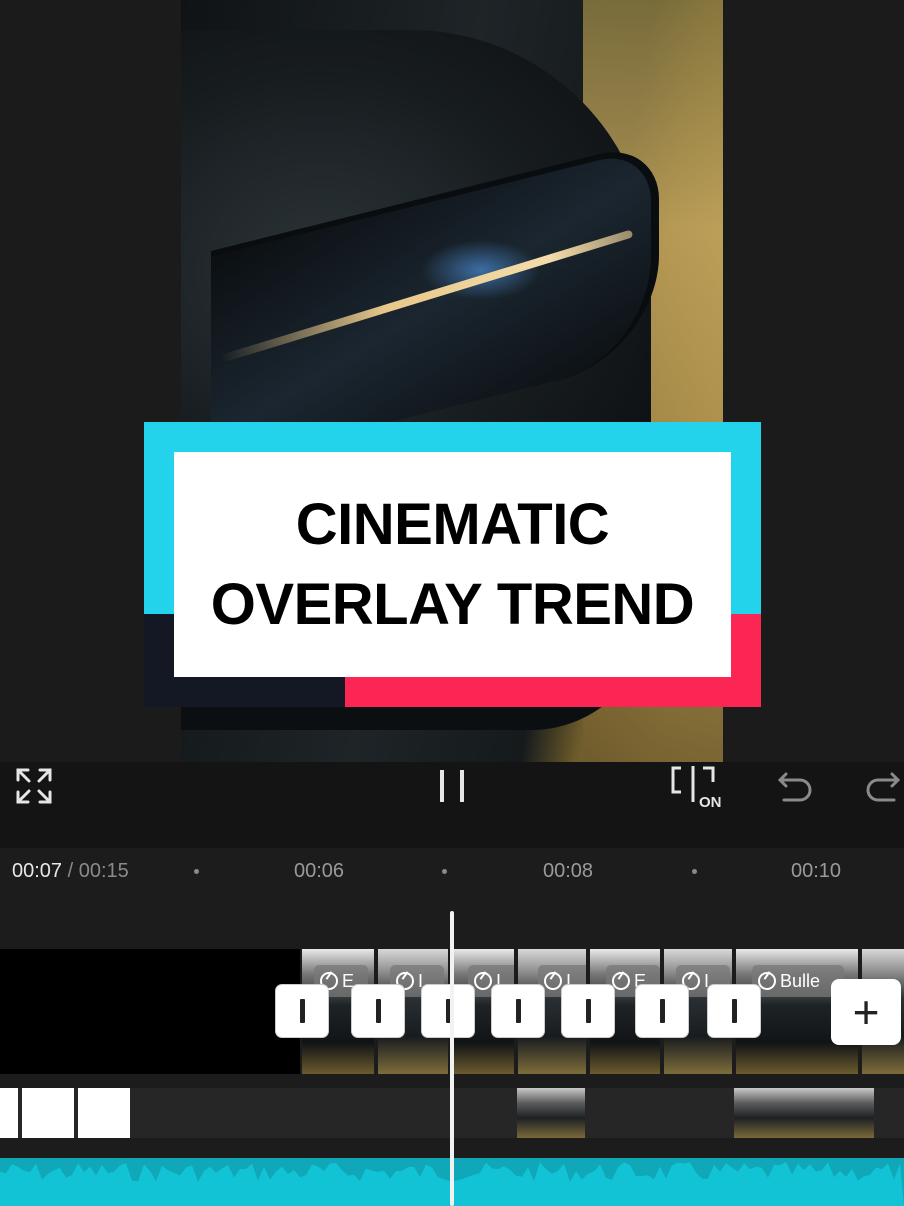 Image resolution: width=904 pixels, height=1206 pixels. Describe the element at coordinates (816, 871) in the screenshot. I see `ruler-tick-label: 00:10` at that location.